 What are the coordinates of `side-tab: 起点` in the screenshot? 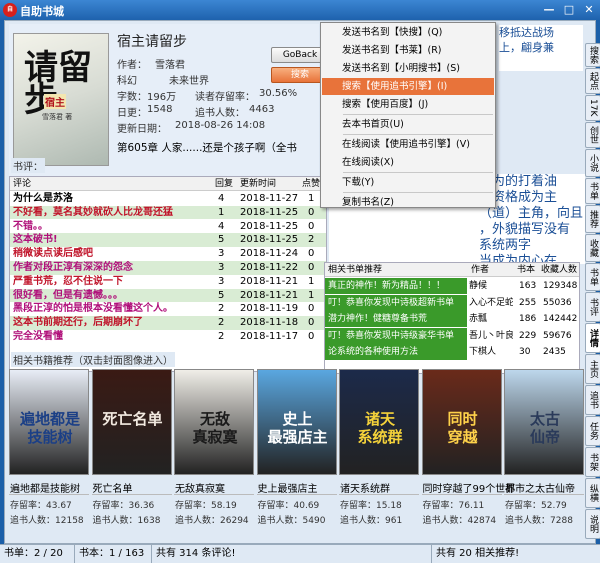 It's located at (592, 81).